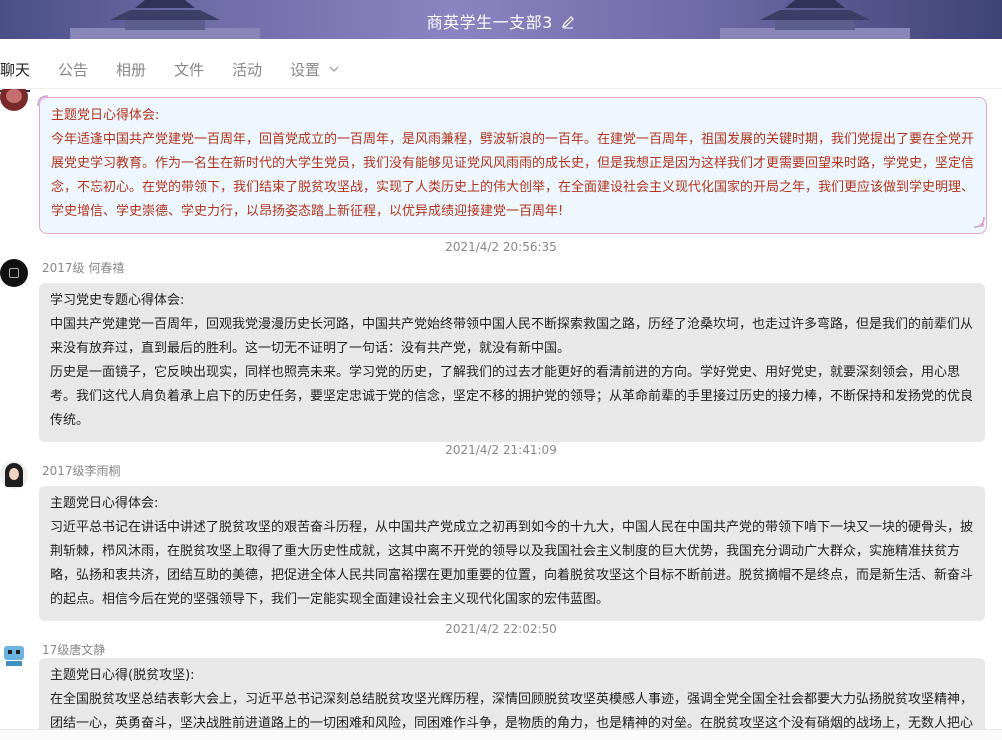 This screenshot has height=740, width=1002. I want to click on message-timestamp: 2021/4/2 20:56:35, so click(501, 247).